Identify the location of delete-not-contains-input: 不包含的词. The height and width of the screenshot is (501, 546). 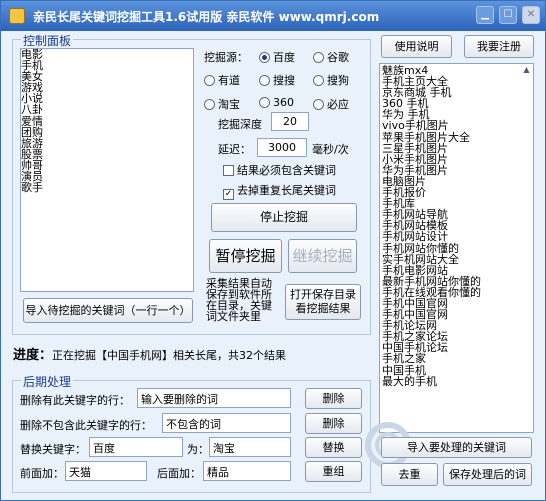
(226, 423).